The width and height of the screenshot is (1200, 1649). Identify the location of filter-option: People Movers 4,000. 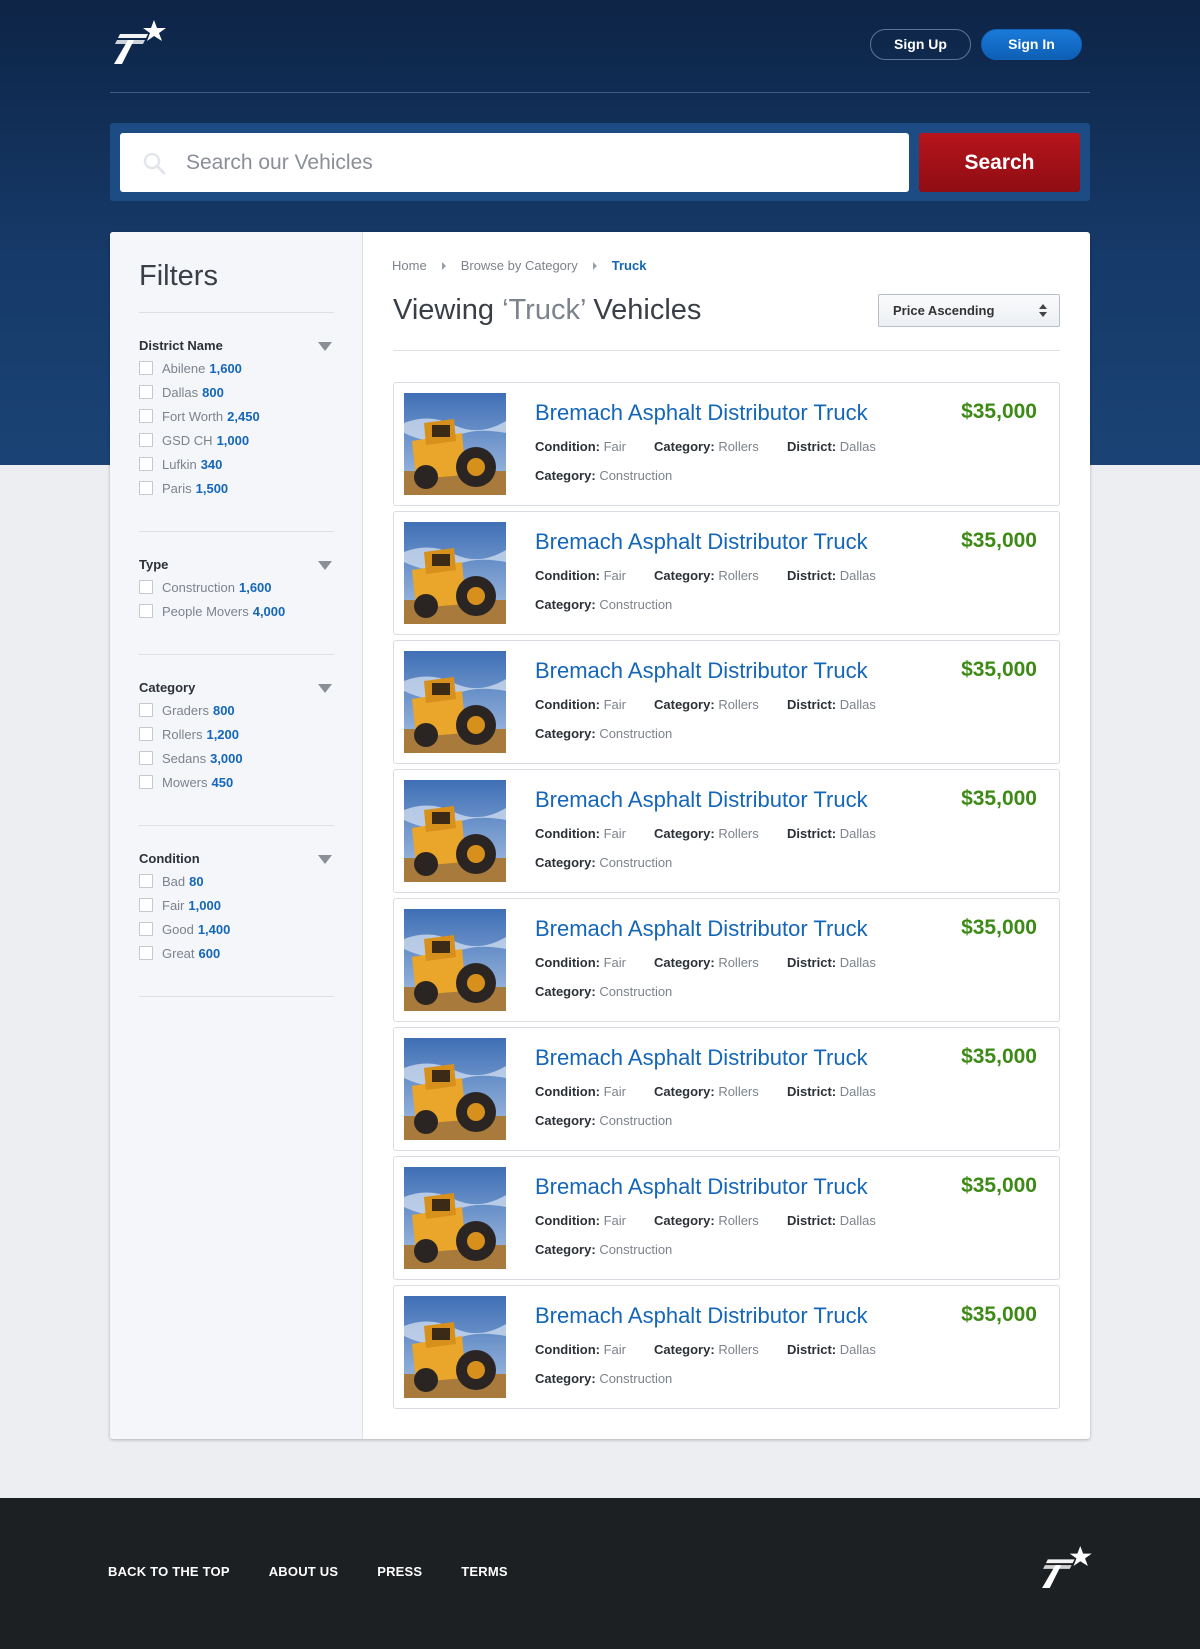
(236, 611).